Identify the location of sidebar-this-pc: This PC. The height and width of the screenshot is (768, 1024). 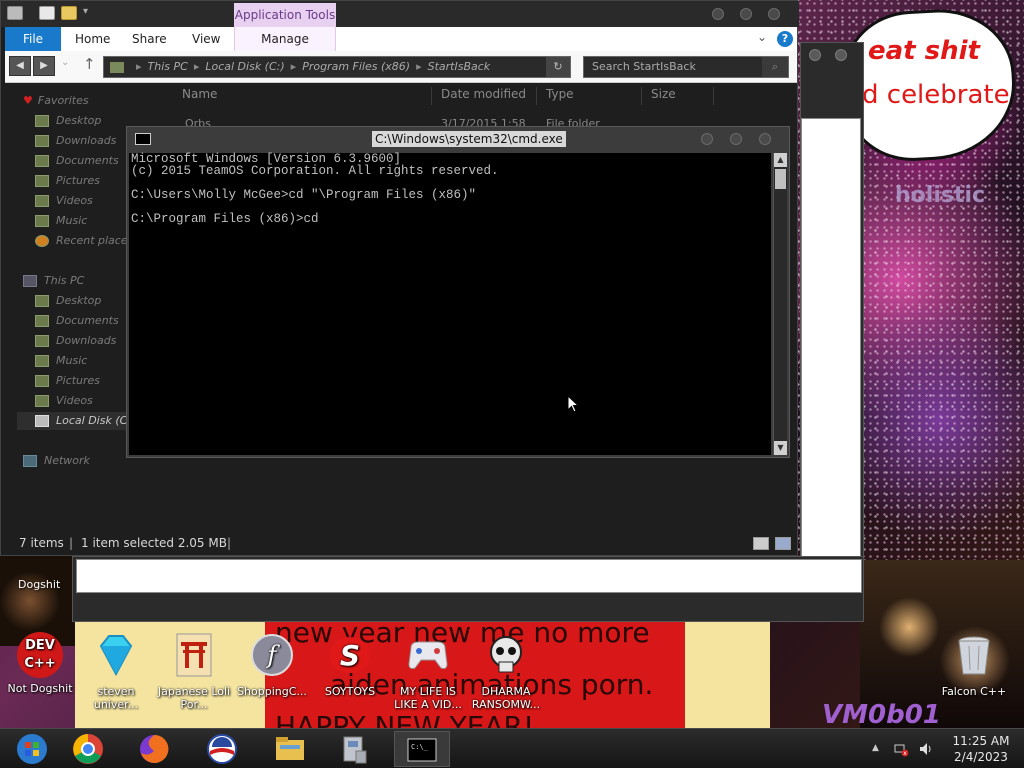
(53, 281).